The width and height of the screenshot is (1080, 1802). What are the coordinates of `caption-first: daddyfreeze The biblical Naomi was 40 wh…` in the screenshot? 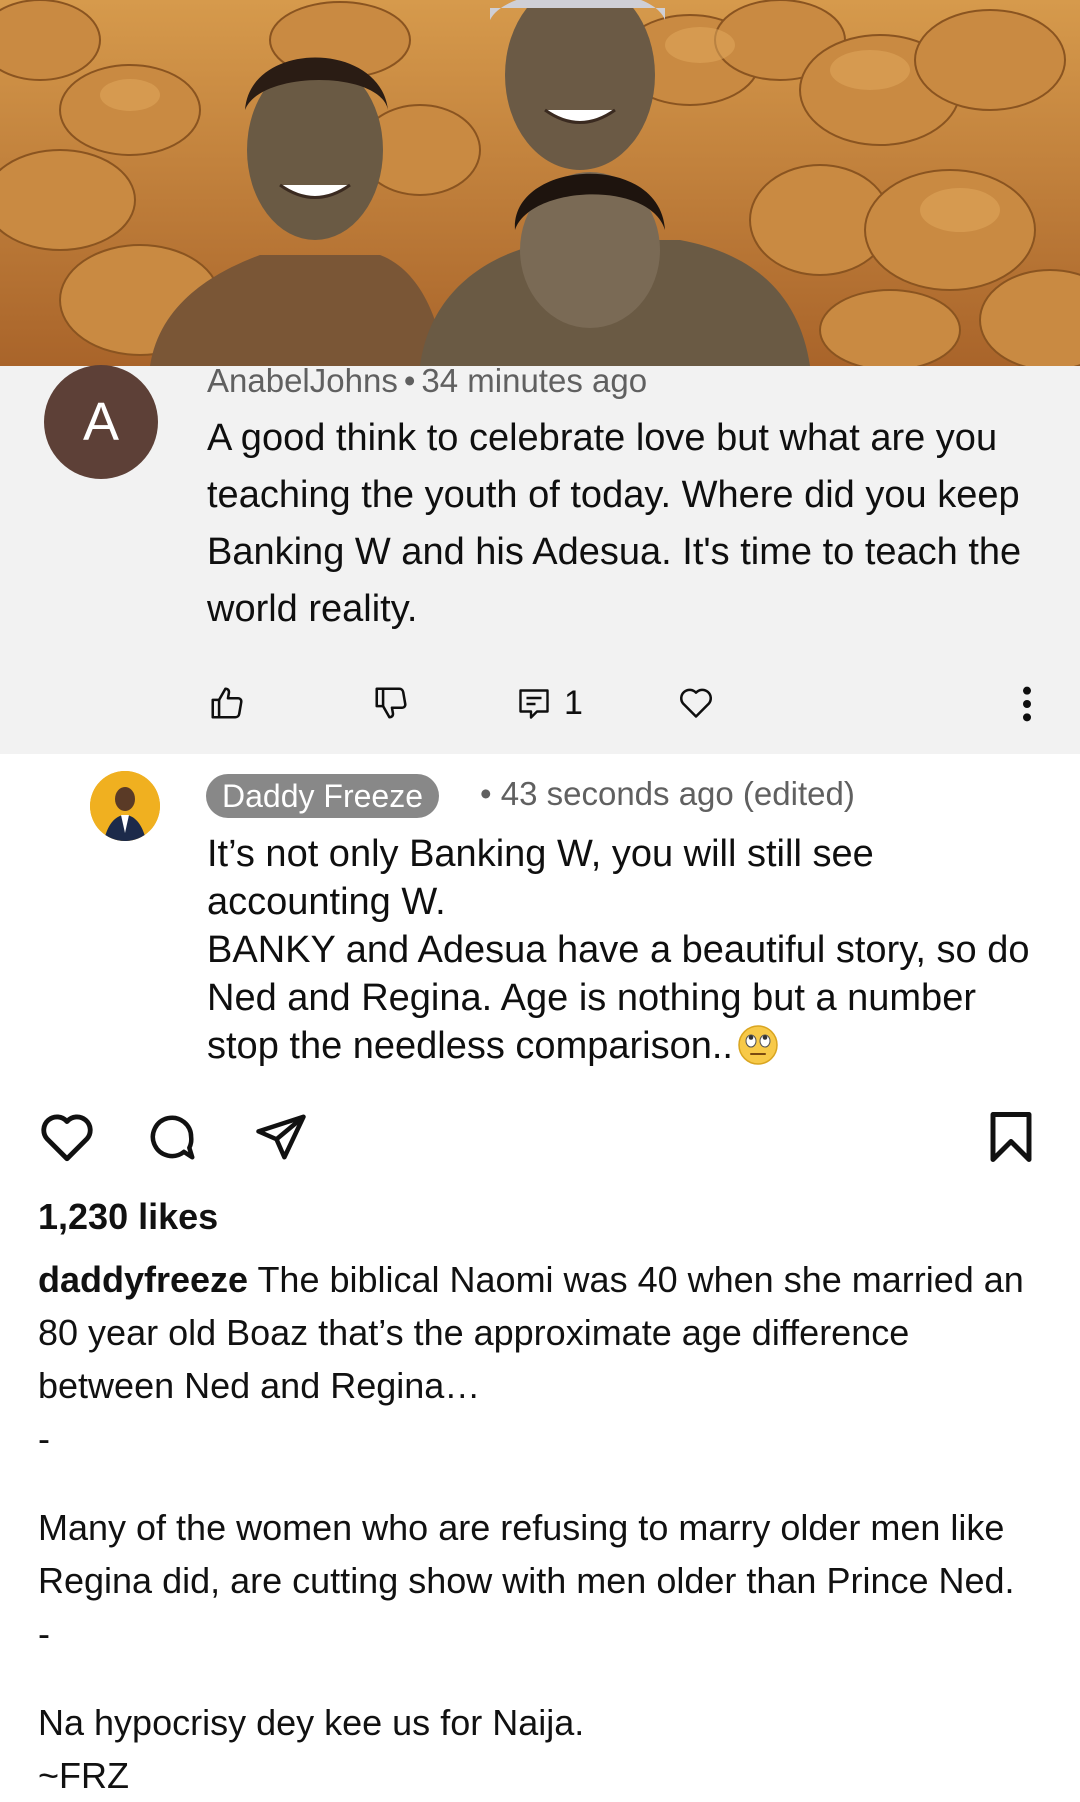 It's located at (543, 1332).